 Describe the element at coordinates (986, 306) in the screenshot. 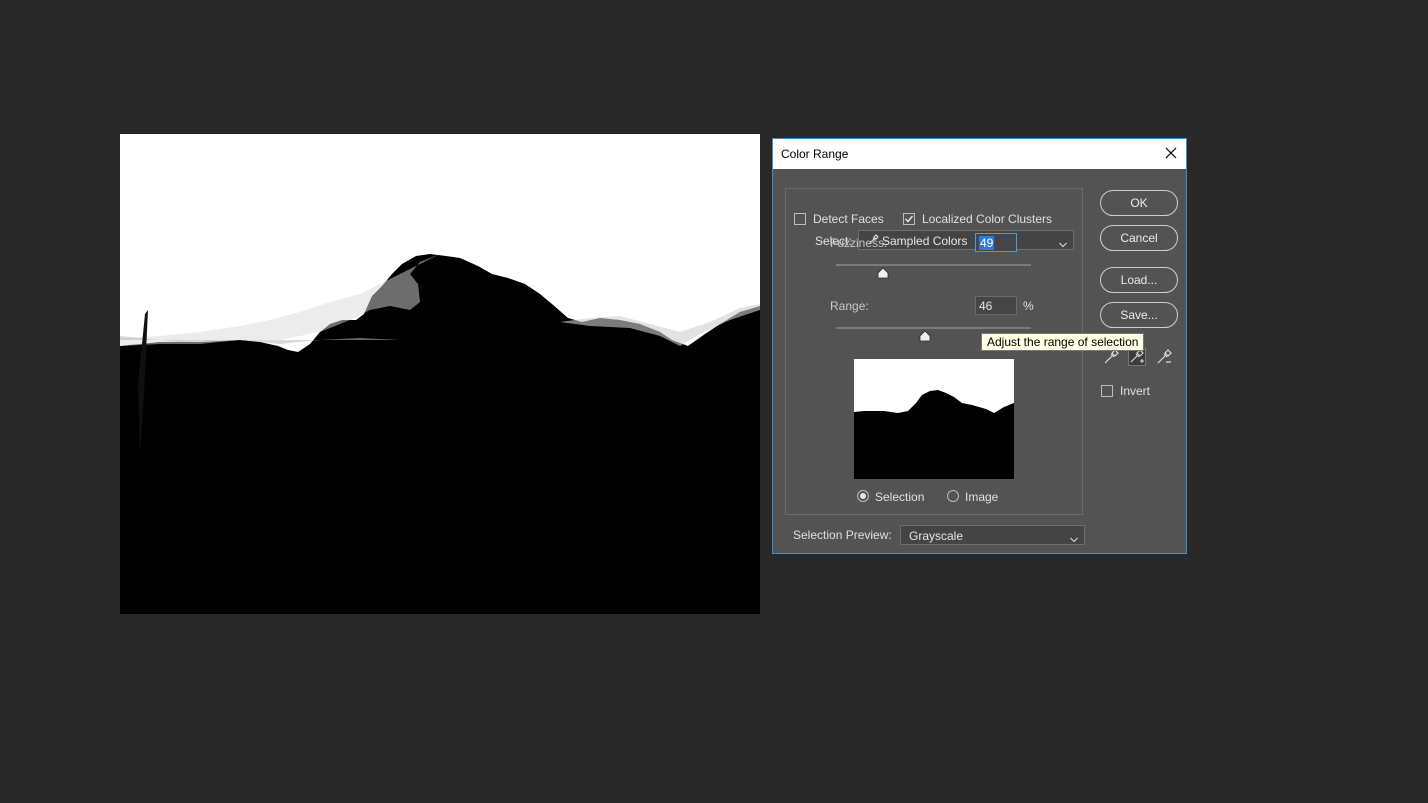

I see `range-value: 46` at that location.